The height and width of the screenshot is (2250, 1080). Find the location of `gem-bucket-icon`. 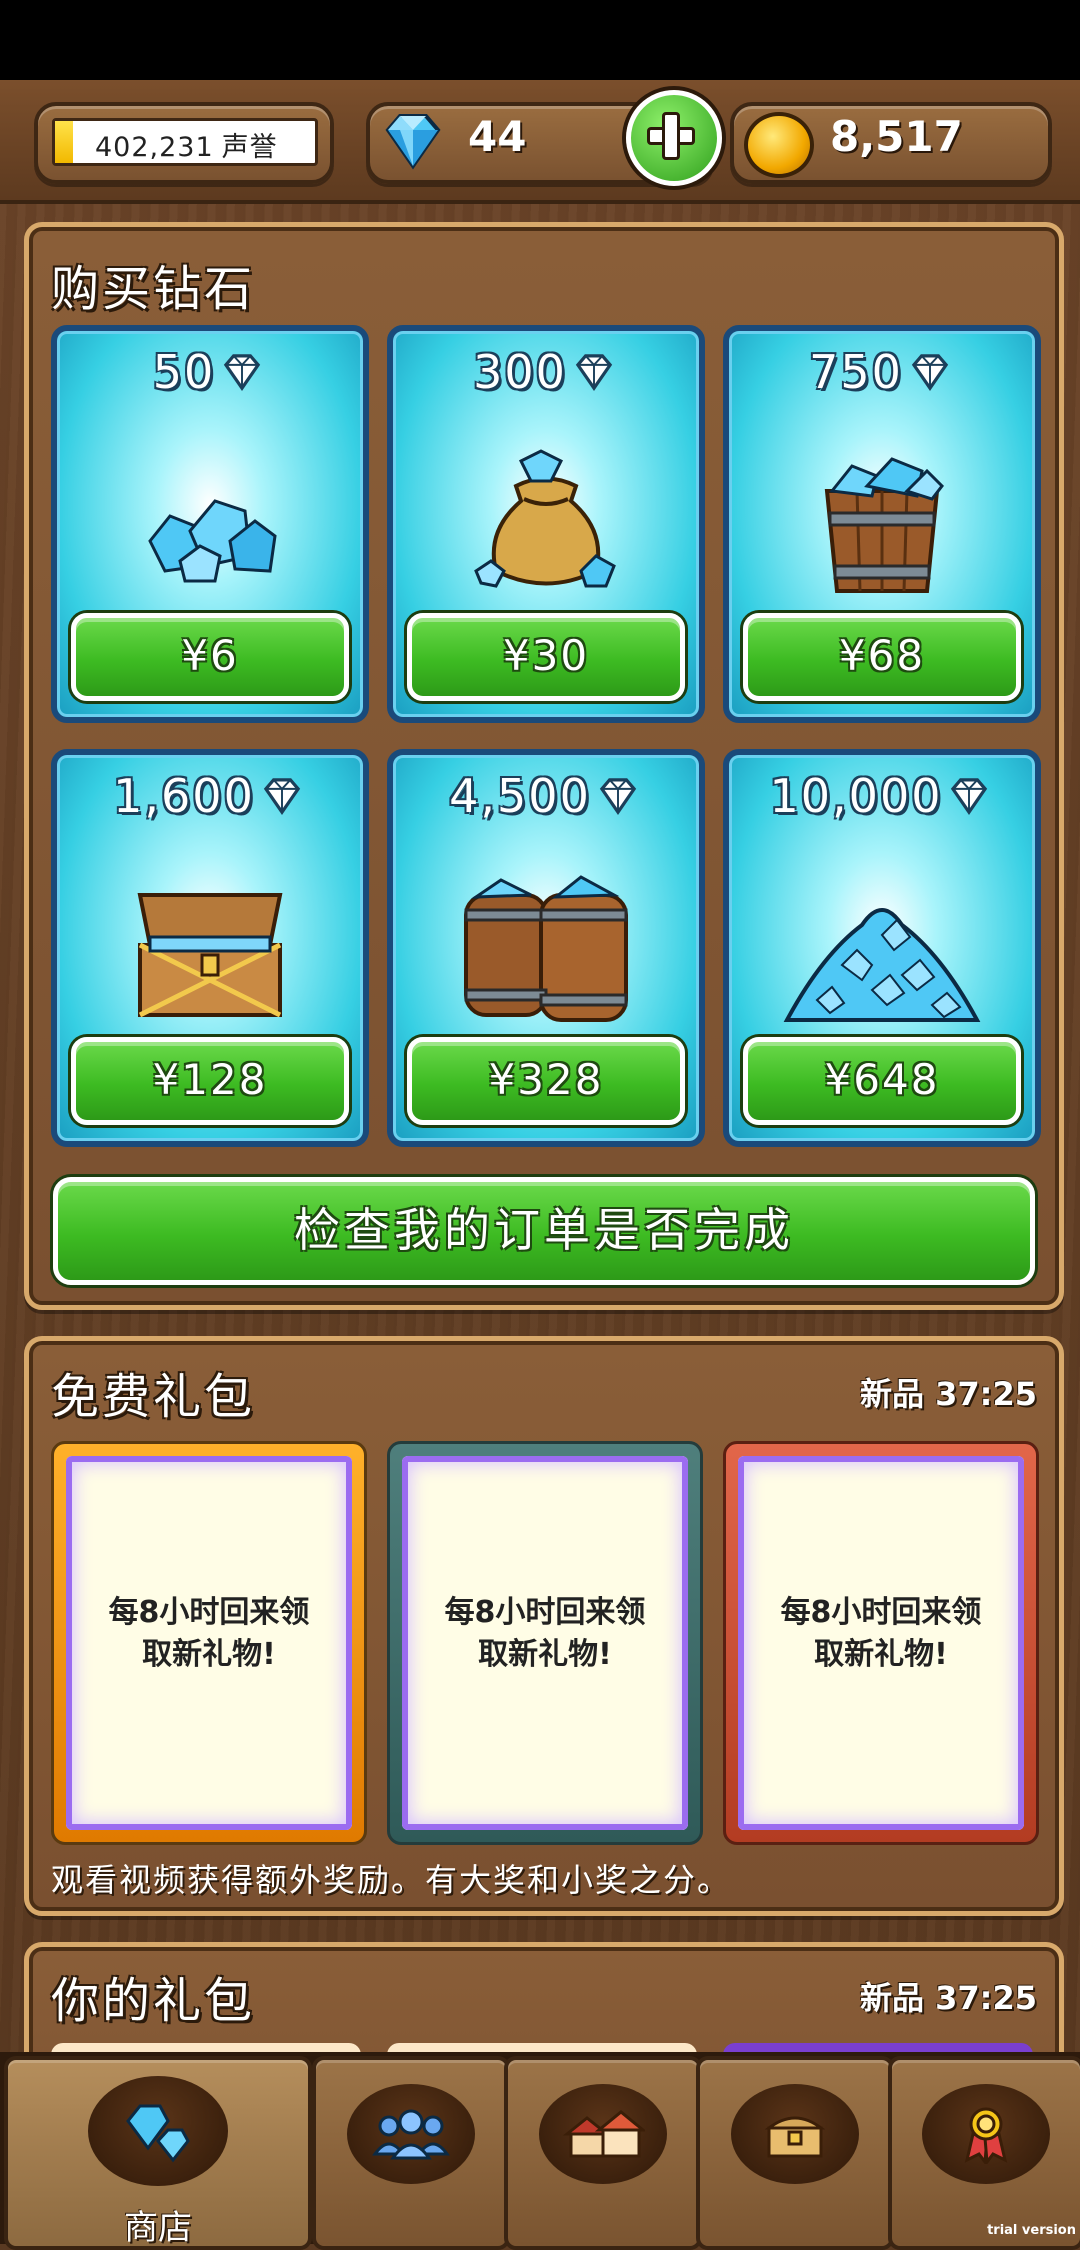

gem-bucket-icon is located at coordinates (884, 525).